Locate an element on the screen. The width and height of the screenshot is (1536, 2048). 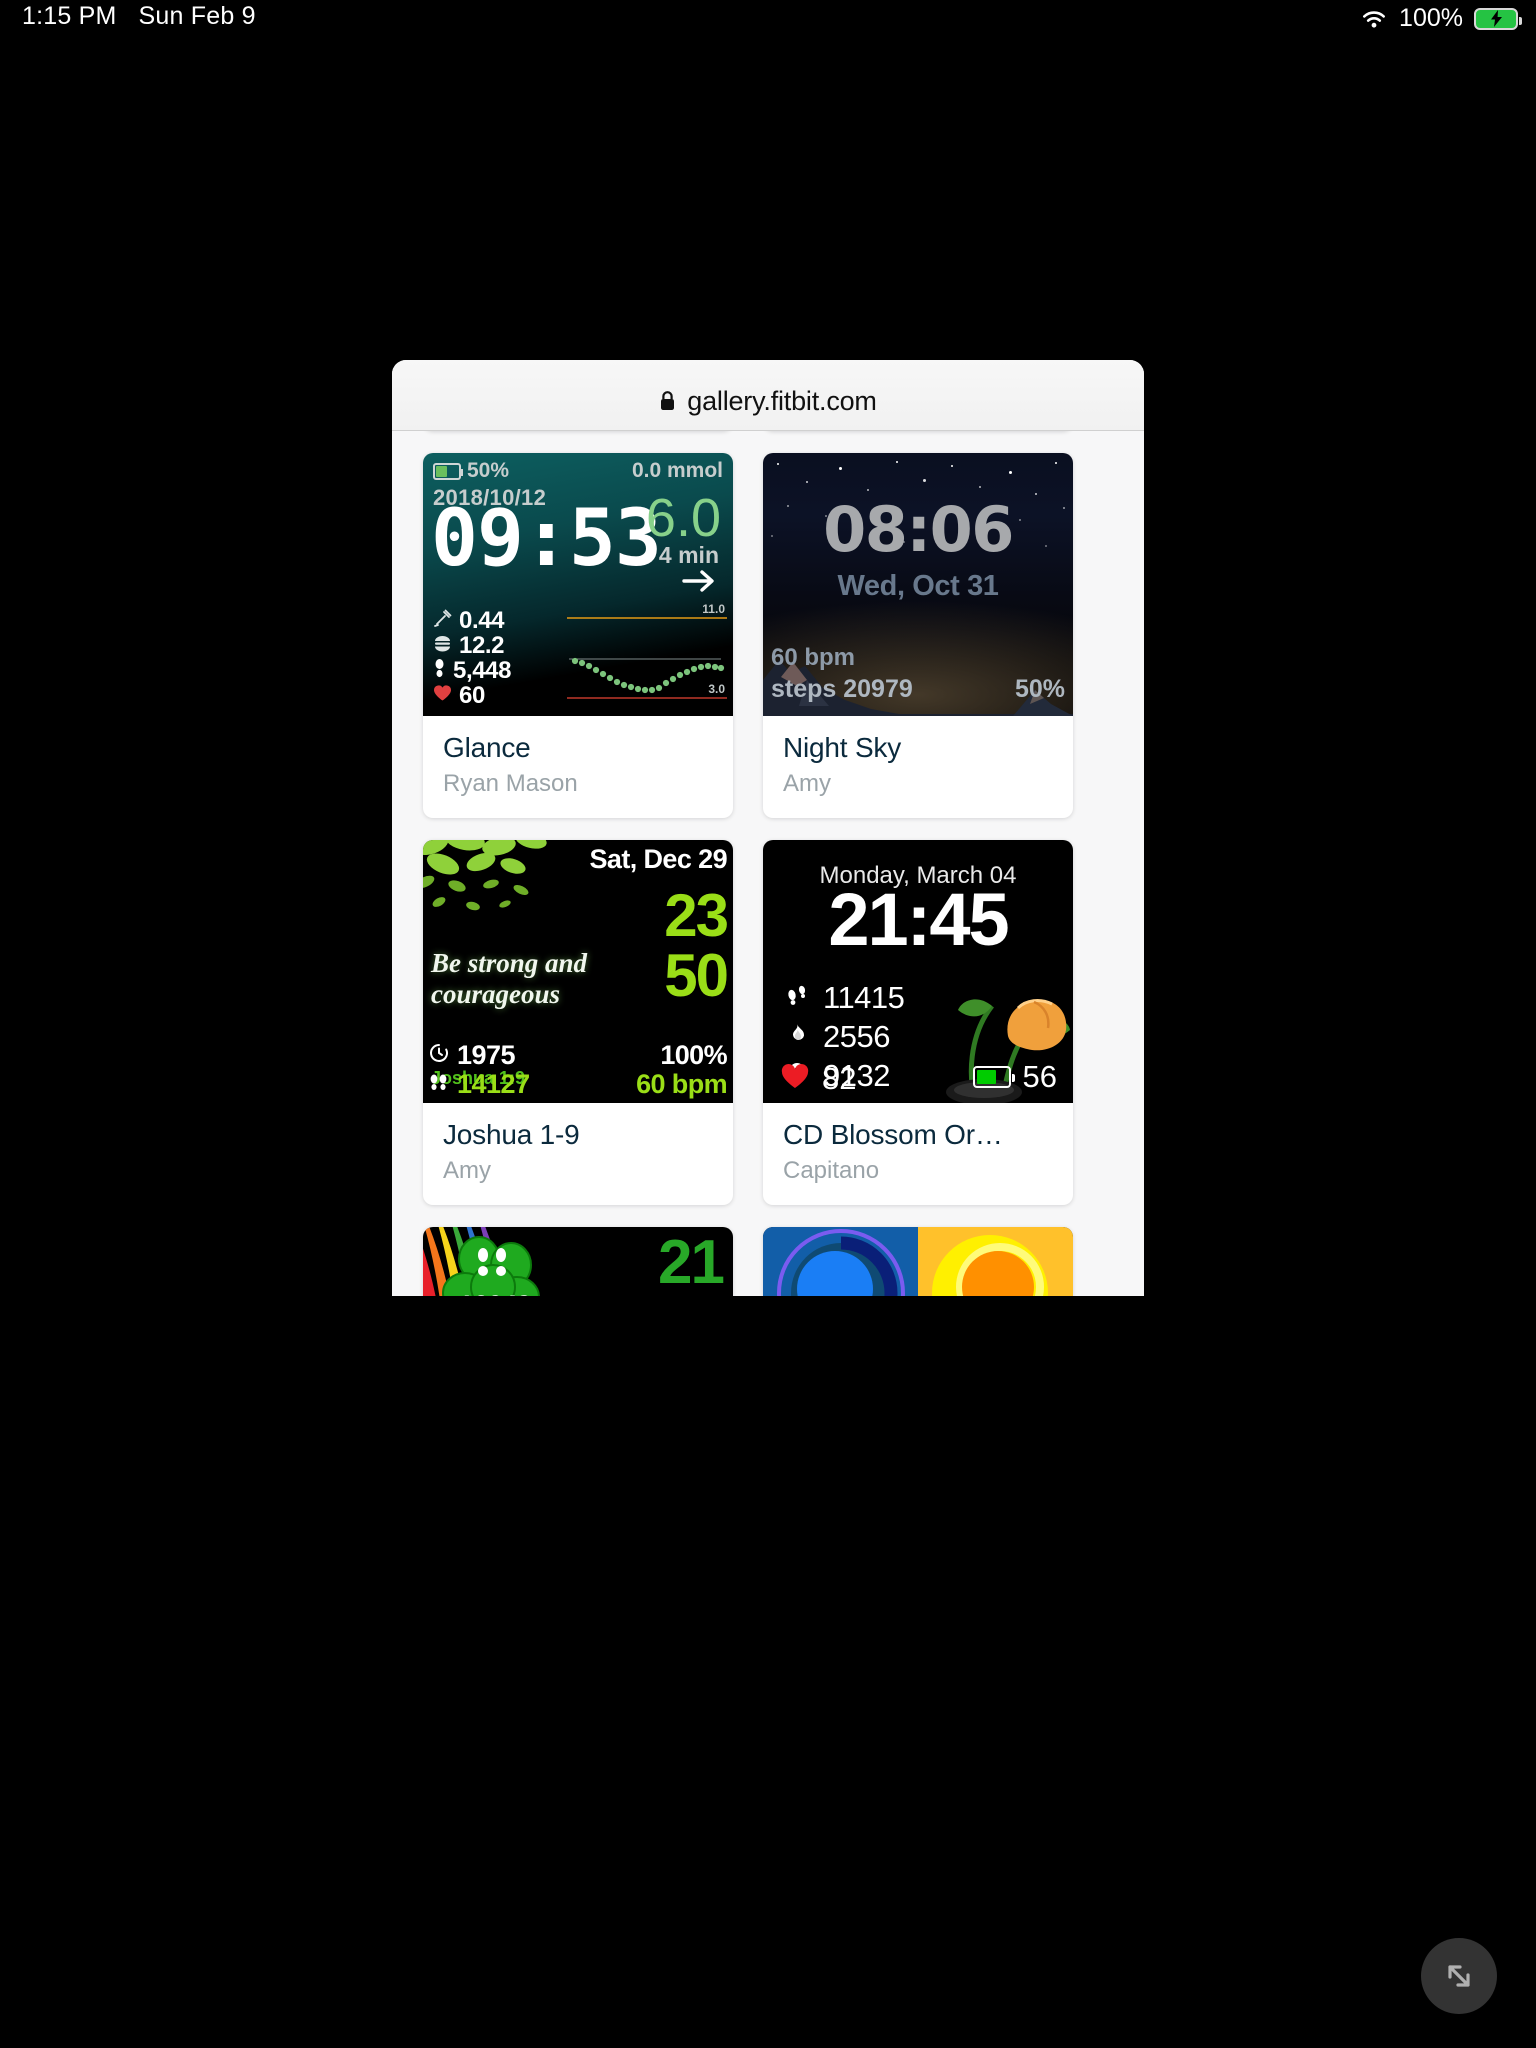
card-author: Capitano is located at coordinates (831, 1170).